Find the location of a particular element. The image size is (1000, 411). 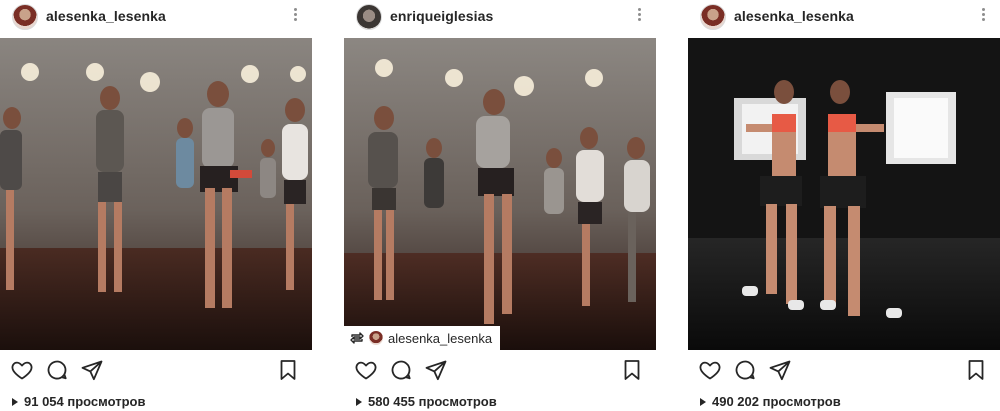

repost-username: alesenka_lesenka is located at coordinates (440, 338).